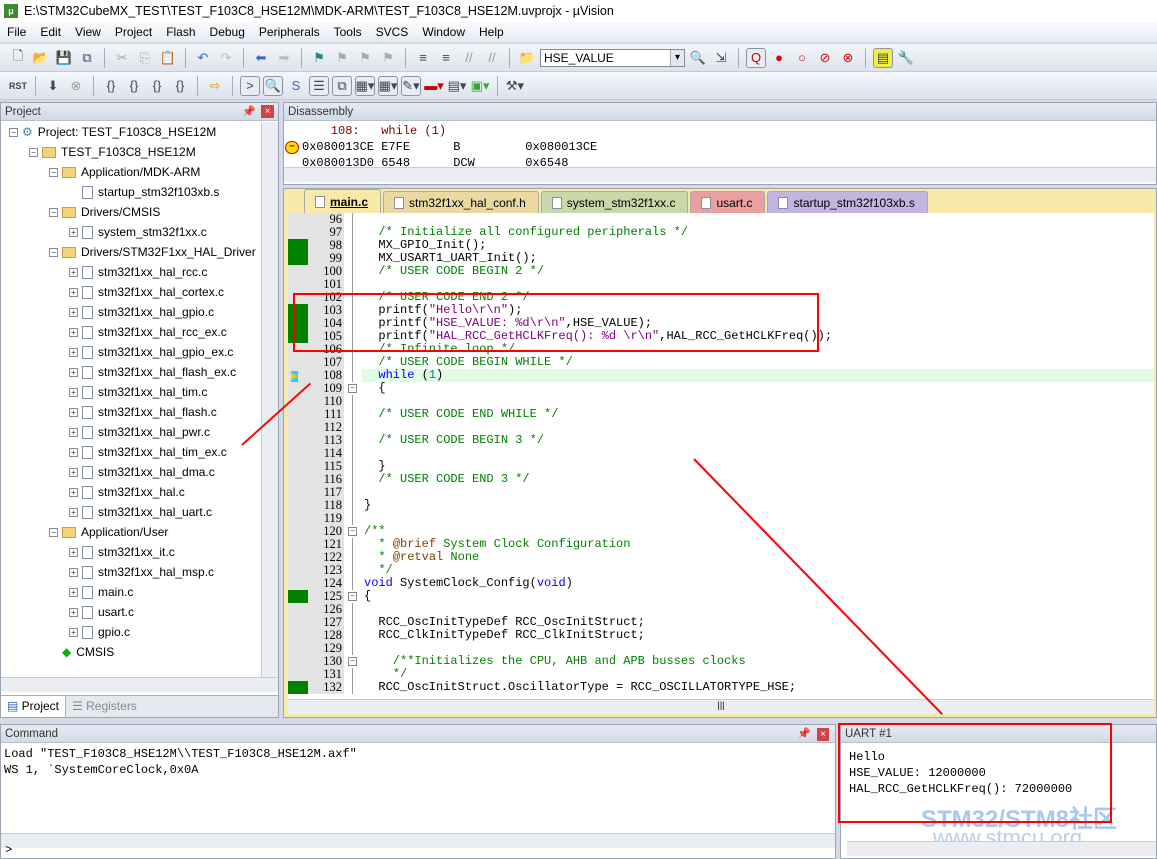  Describe the element at coordinates (157, 86) in the screenshot. I see `step-out-icon: {}` at that location.